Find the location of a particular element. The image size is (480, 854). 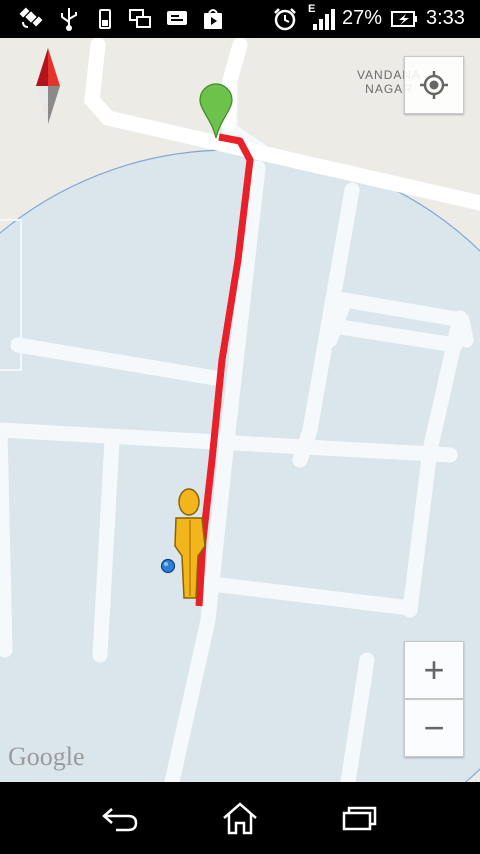

zoom-out-button: − is located at coordinates (434, 728).